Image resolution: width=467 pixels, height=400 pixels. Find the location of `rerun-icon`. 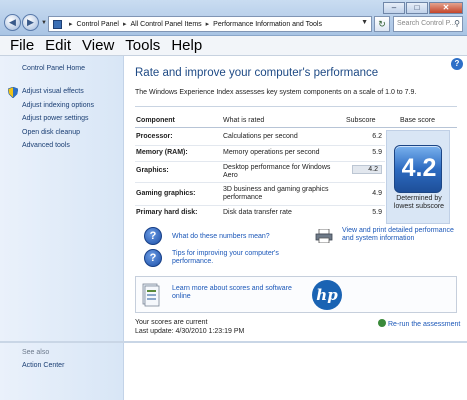

rerun-icon is located at coordinates (382, 323).